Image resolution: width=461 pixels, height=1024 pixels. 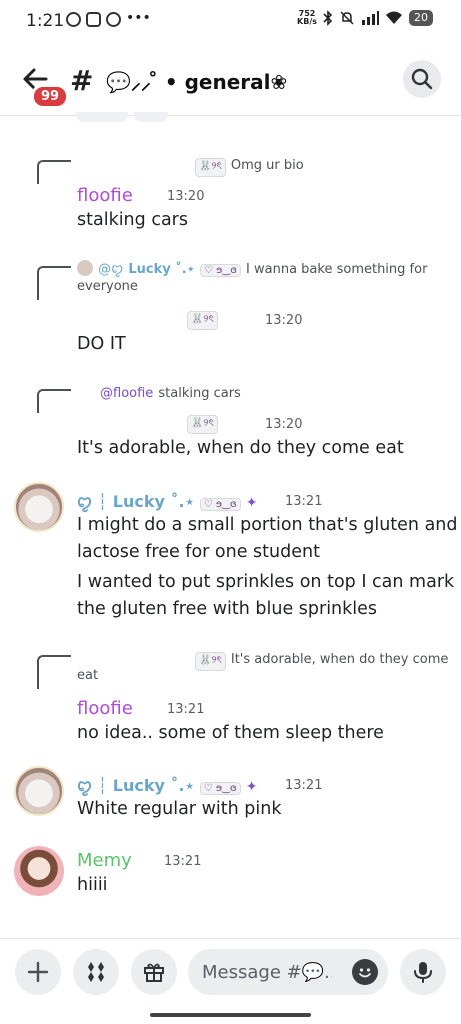 I want to click on message-text: the gluten free with blue sprinkles, so click(x=227, y=609).